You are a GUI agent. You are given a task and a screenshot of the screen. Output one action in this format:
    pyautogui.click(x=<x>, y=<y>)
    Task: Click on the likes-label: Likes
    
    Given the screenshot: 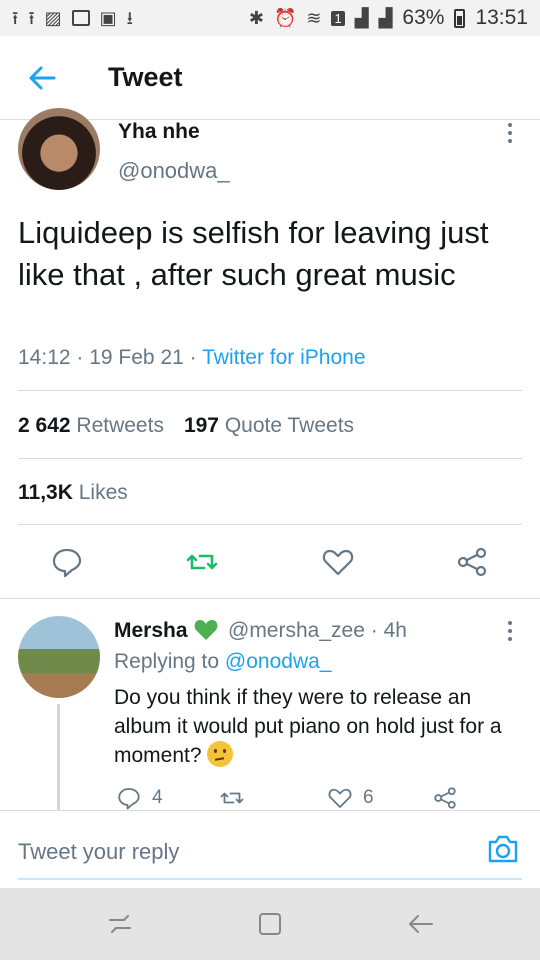 What is the action you would take?
    pyautogui.click(x=103, y=492)
    